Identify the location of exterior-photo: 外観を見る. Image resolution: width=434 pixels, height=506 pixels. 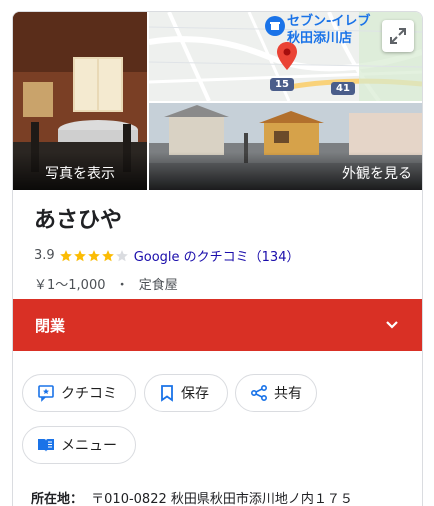
(285, 146).